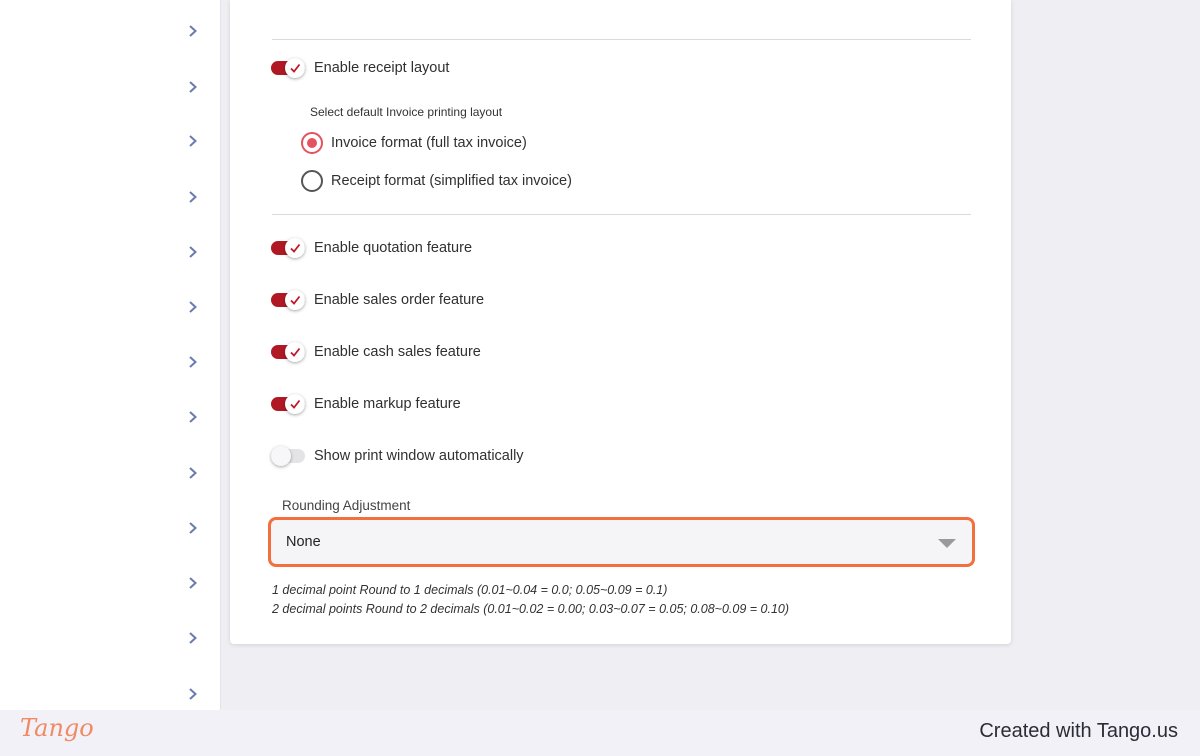 The width and height of the screenshot is (1200, 756). I want to click on created-with-credit: Created with Tango.us, so click(1078, 731).